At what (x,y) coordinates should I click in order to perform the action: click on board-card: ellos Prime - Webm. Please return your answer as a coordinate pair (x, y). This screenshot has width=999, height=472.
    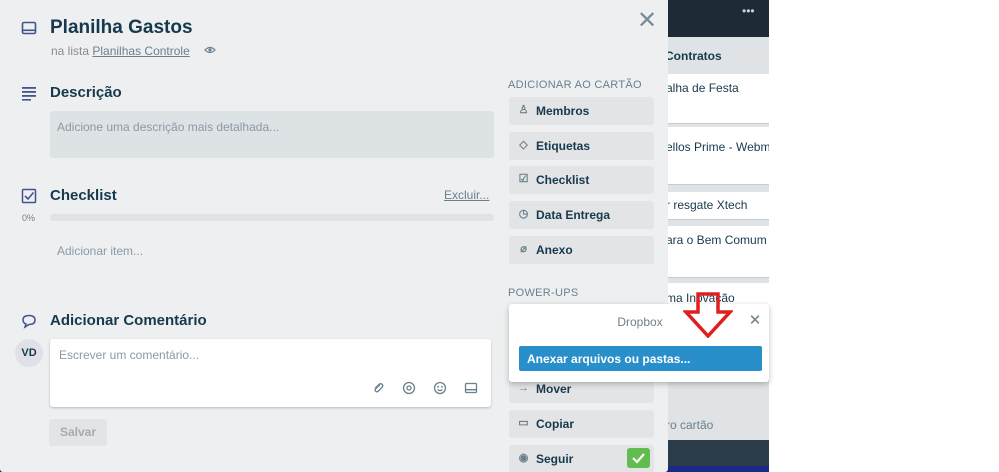
    Looking at the image, I should click on (714, 156).